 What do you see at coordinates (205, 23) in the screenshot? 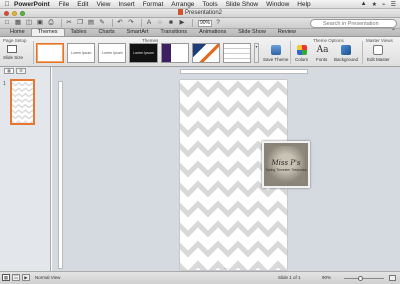
I see `zoom-field: 90%` at bounding box center [205, 23].